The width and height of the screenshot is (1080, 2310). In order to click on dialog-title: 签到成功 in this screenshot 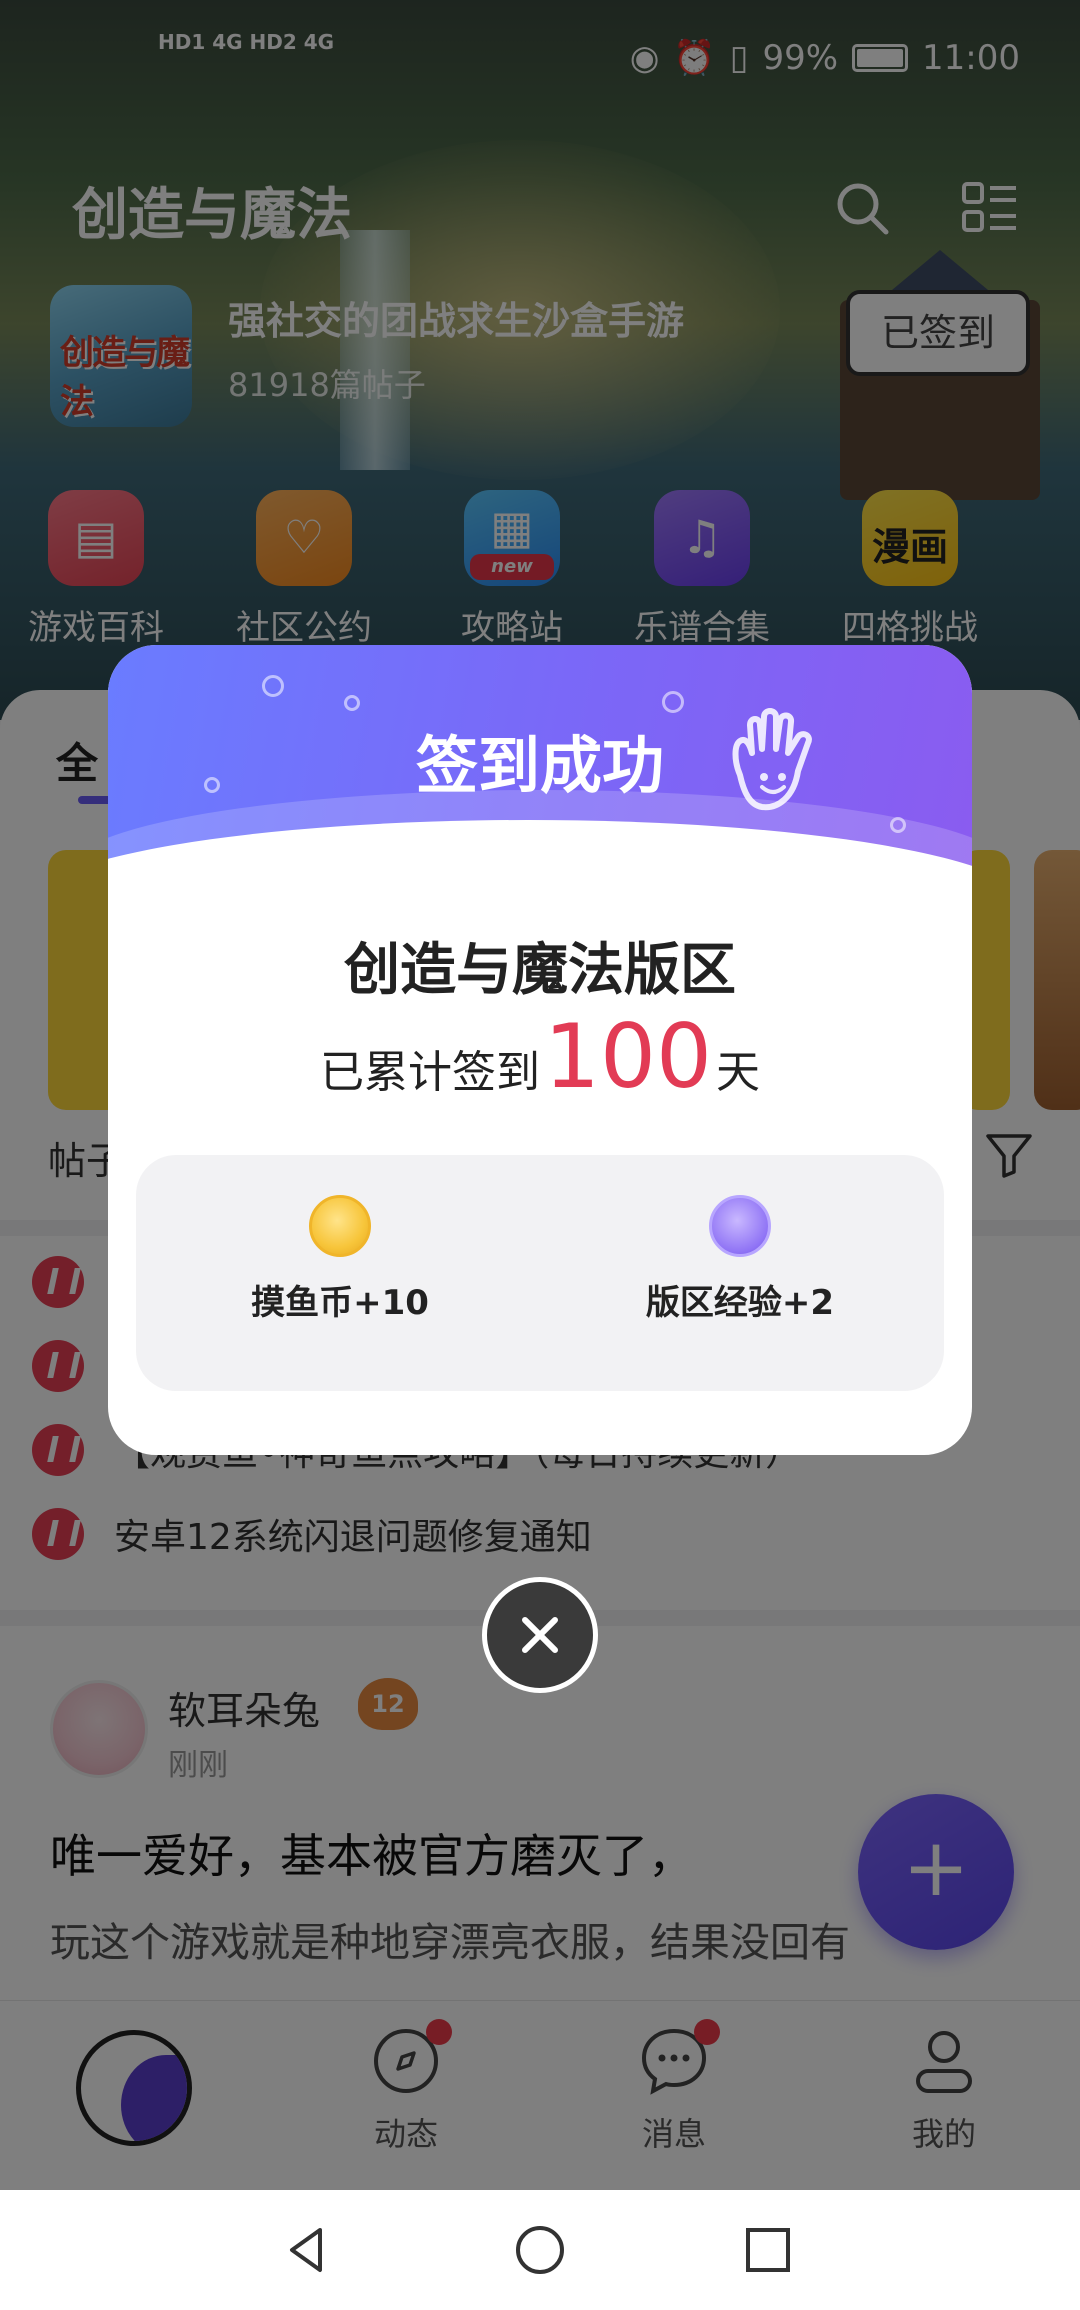, I will do `click(539, 765)`.